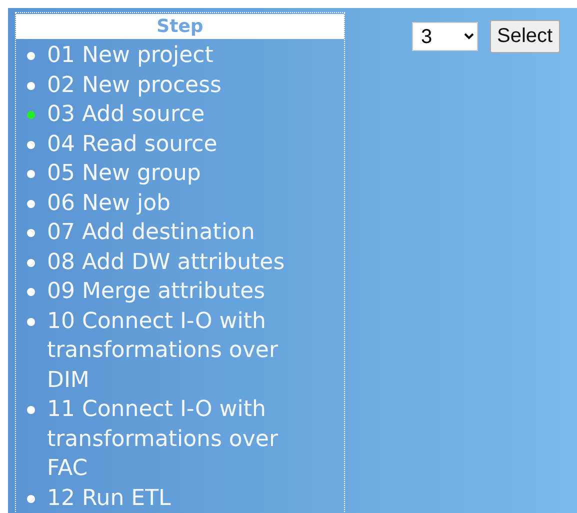 The image size is (577, 513). What do you see at coordinates (178, 203) in the screenshot?
I see `step-item: 06 New job` at bounding box center [178, 203].